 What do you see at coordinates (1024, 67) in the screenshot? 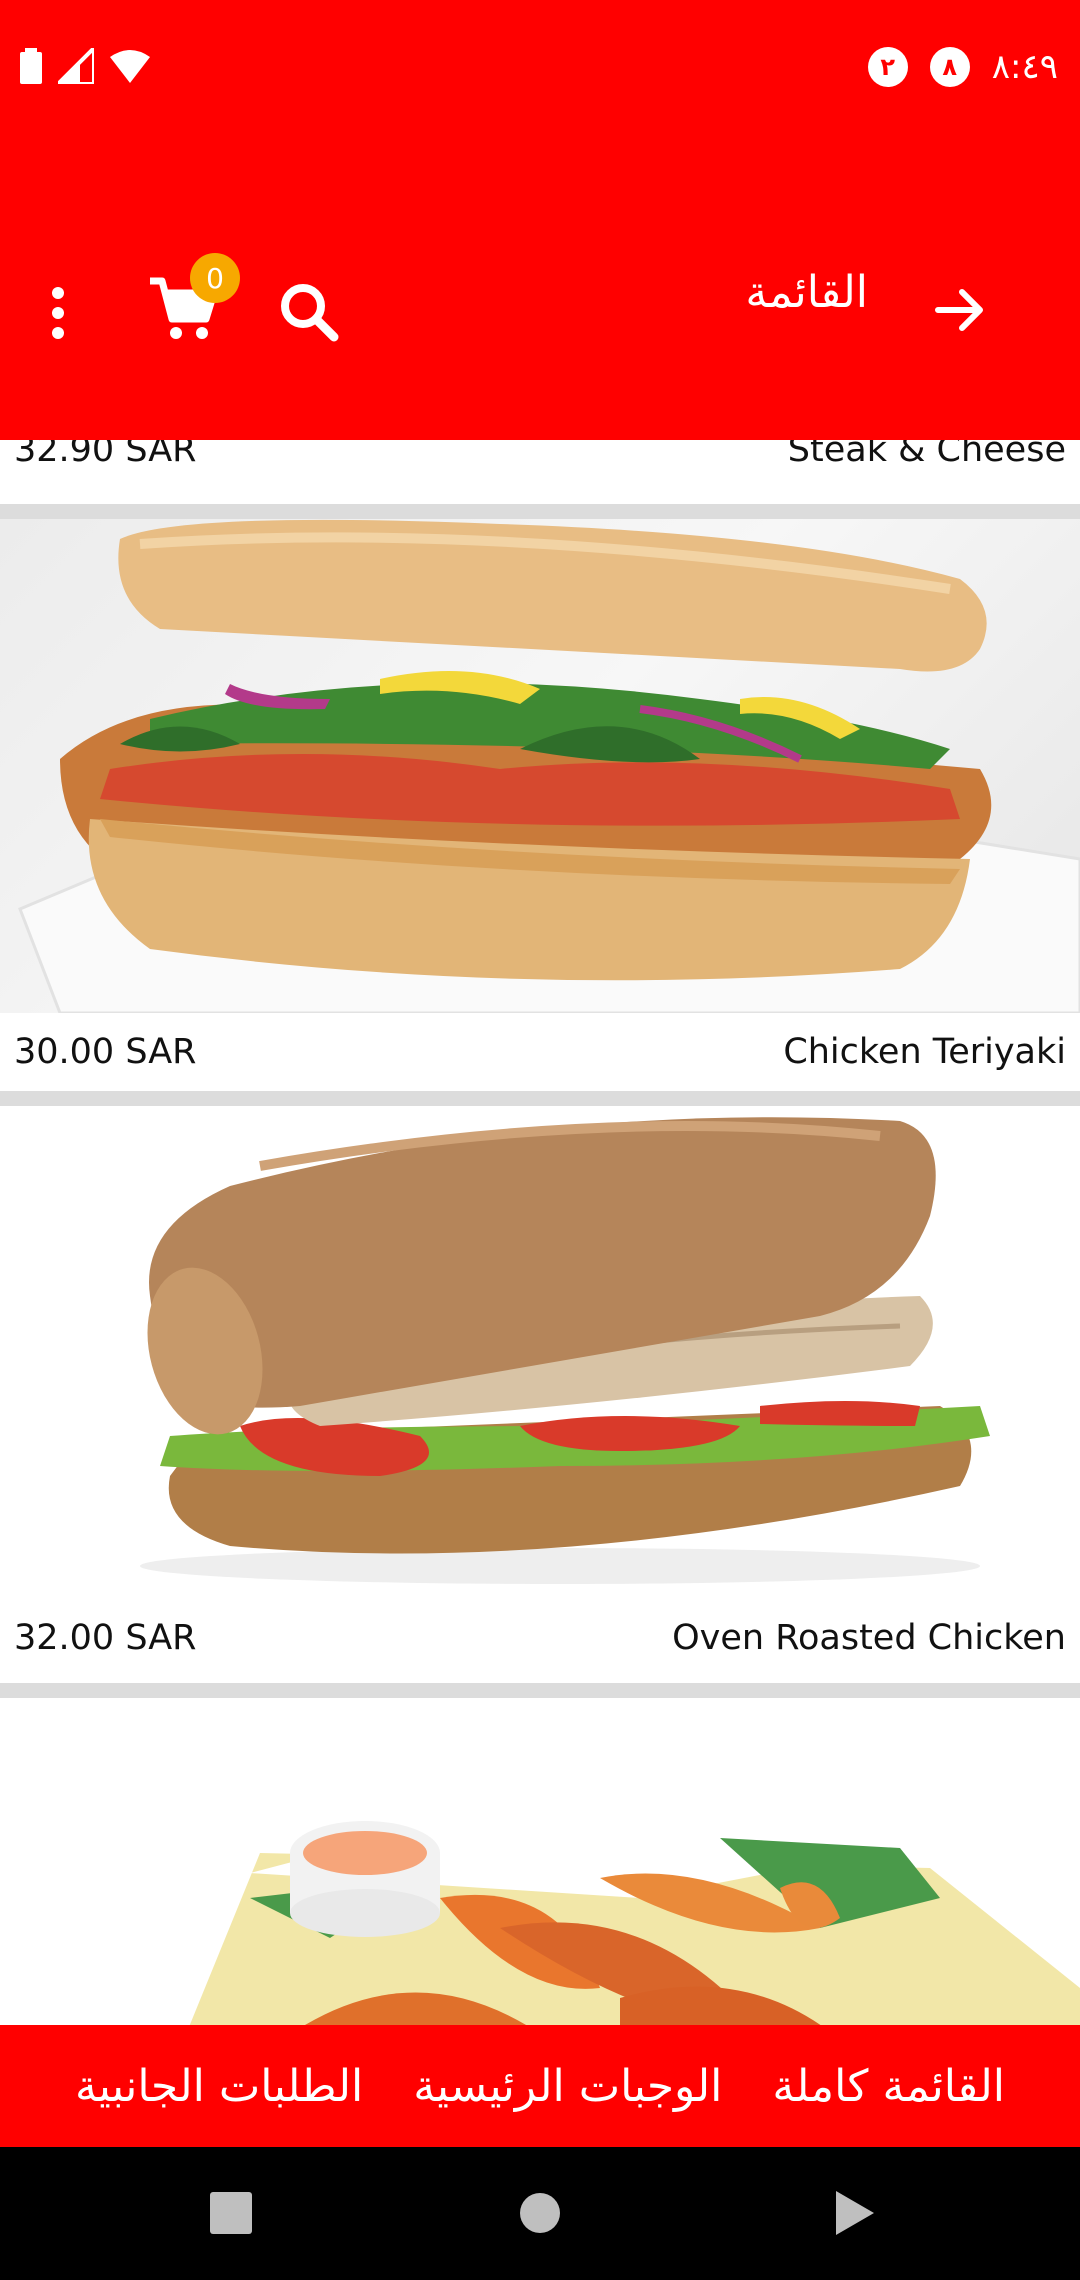
I see `status-time: ٨:٤٩` at bounding box center [1024, 67].